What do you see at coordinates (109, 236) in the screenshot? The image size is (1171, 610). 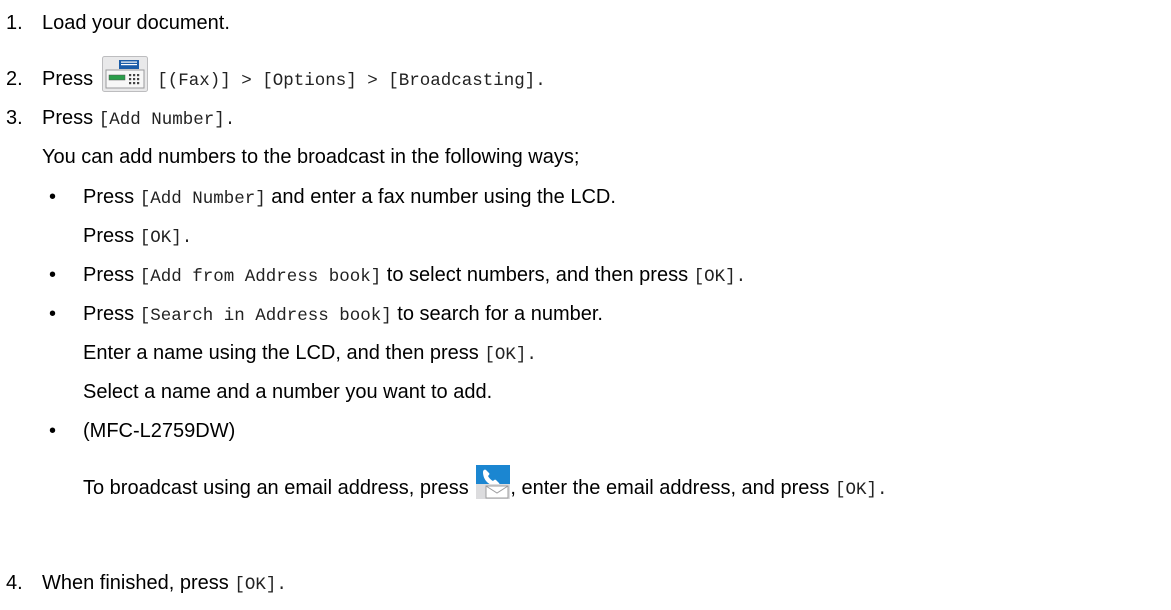 I see `sub-prefix: Press` at bounding box center [109, 236].